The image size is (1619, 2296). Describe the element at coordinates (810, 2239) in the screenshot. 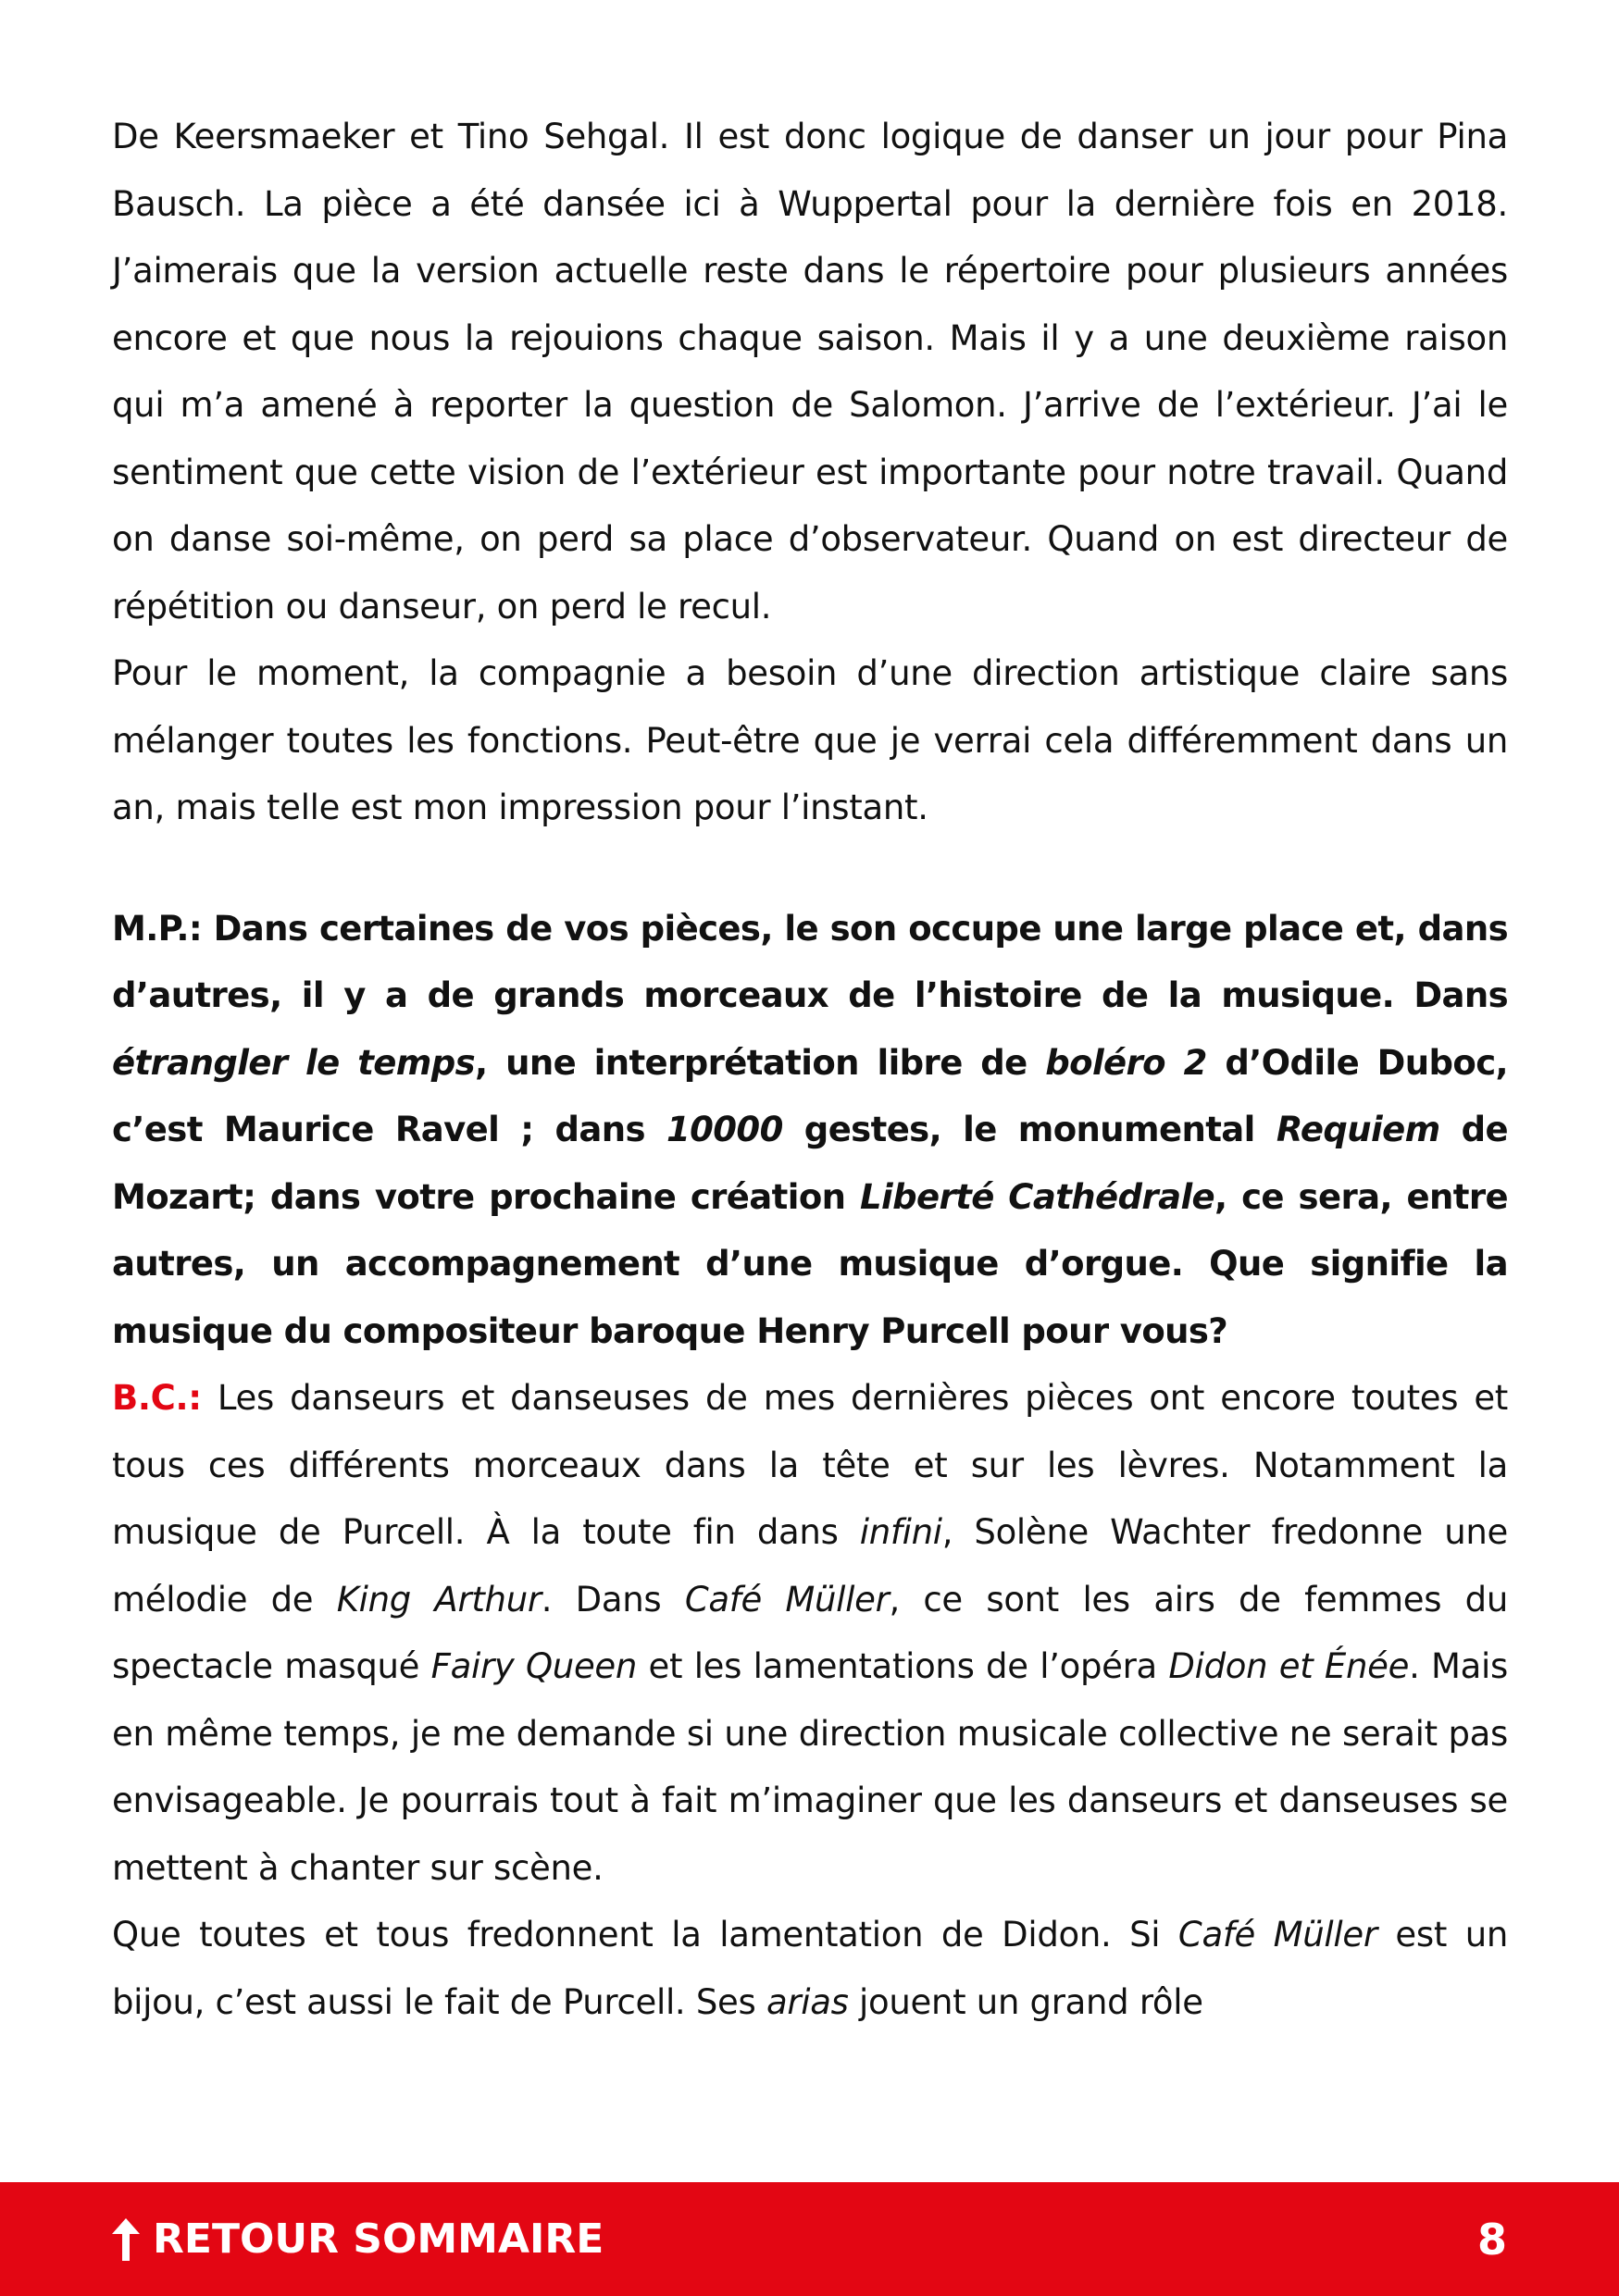

I see `footer-bar: RETOUR SOMMAIRE 8` at that location.